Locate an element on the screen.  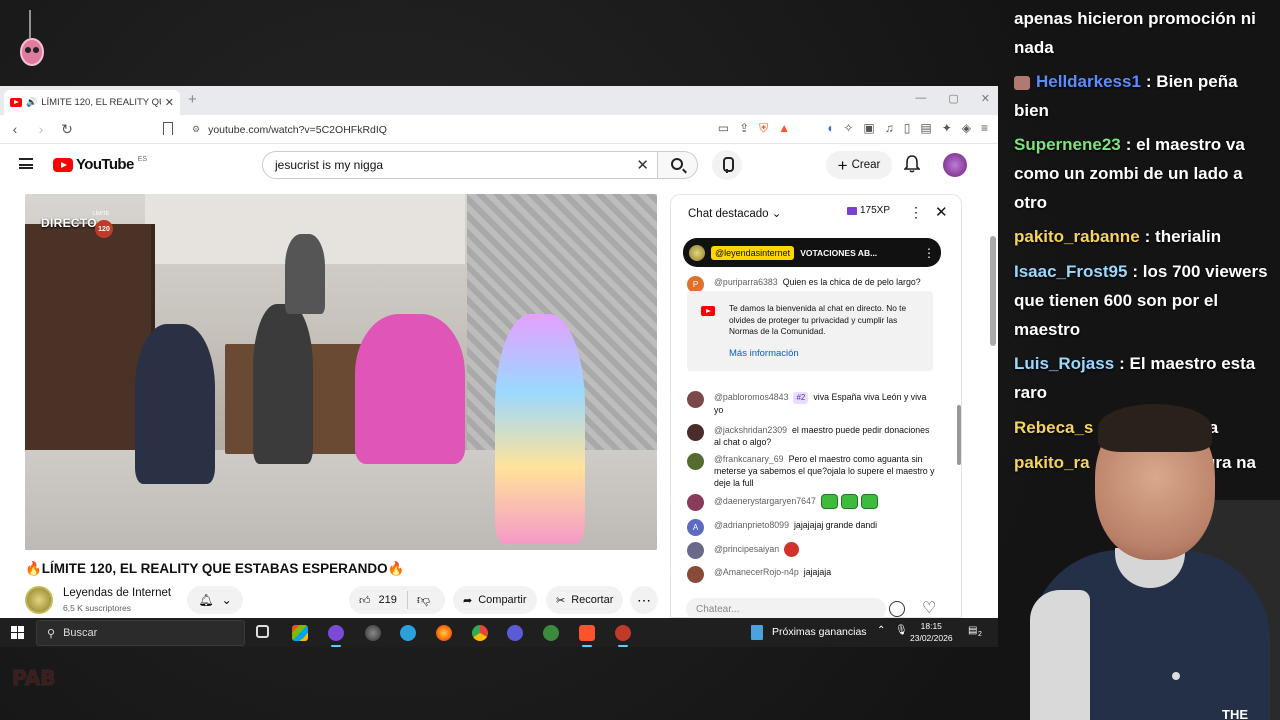
create-button: + Crear is located at coordinates (859, 165).